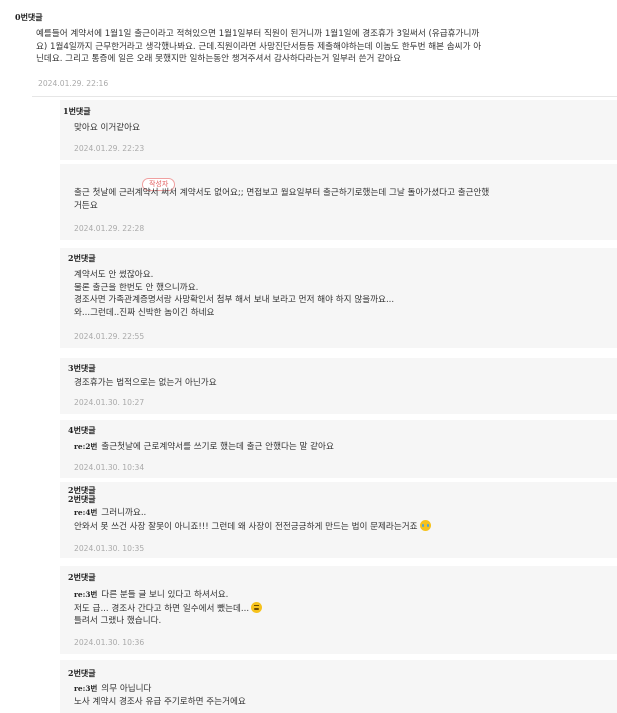 This screenshot has width=617, height=713. Describe the element at coordinates (29, 17) in the screenshot. I see `comment-author: 0번댓글` at that location.